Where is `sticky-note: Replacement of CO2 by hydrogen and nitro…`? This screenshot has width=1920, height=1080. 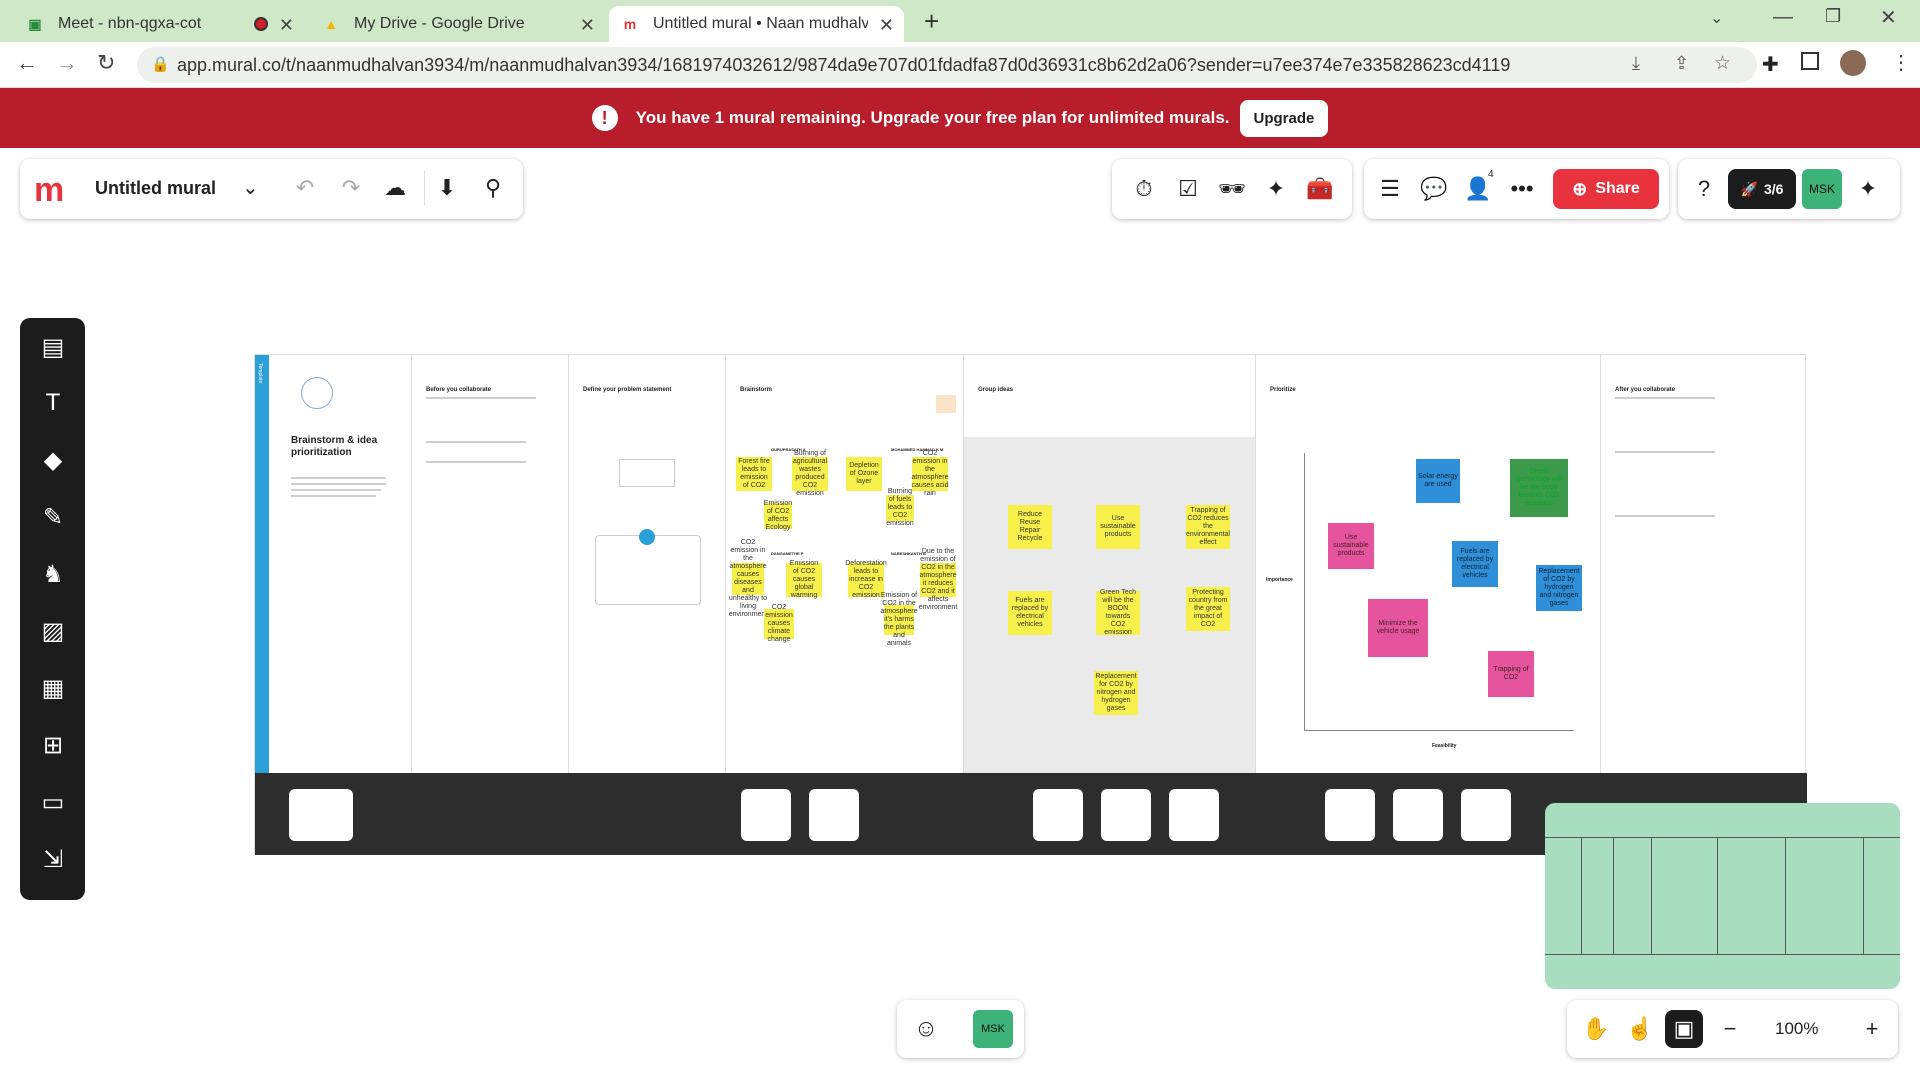 sticky-note: Replacement of CO2 by hydrogen and nitro… is located at coordinates (1559, 588).